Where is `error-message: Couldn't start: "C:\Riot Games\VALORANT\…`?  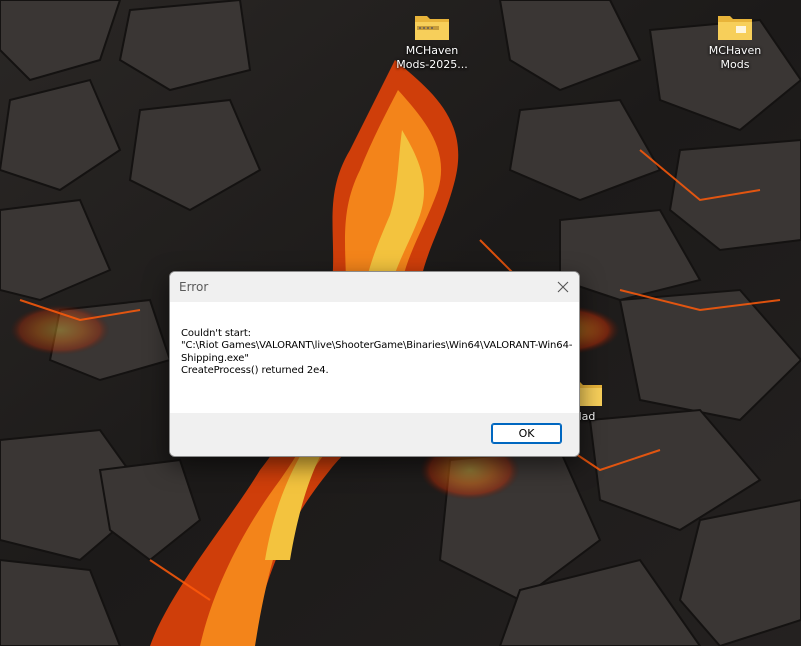
error-message: Couldn't start: "C:\Riot Games\VALORANT\… is located at coordinates (377, 352).